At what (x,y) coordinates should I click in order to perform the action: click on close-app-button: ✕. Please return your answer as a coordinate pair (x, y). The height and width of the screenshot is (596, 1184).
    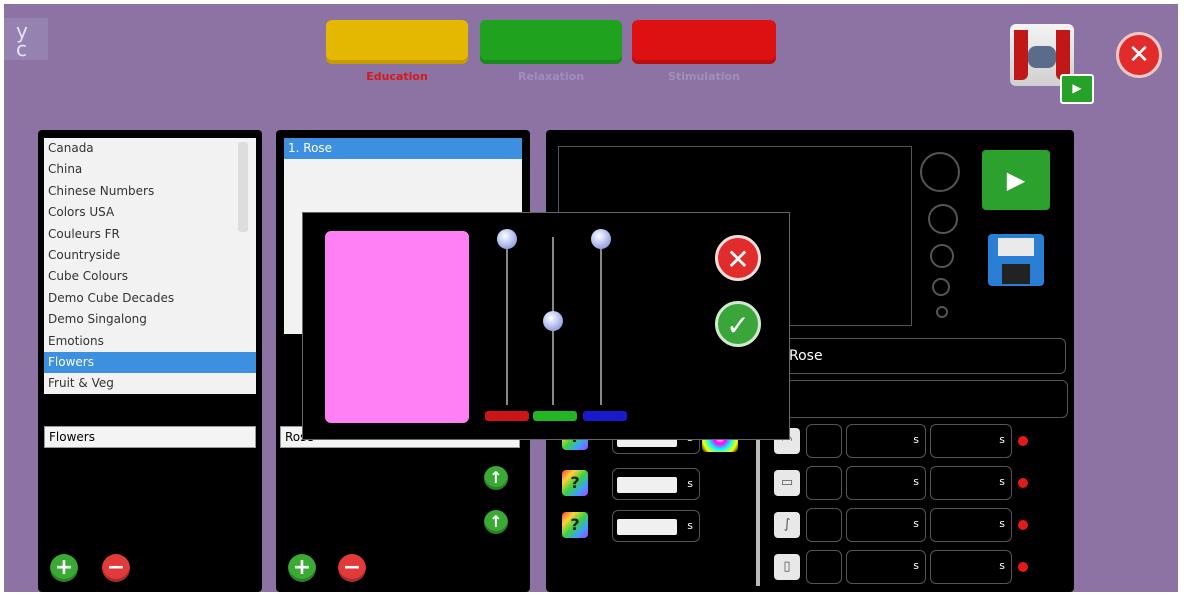
    Looking at the image, I should click on (1139, 55).